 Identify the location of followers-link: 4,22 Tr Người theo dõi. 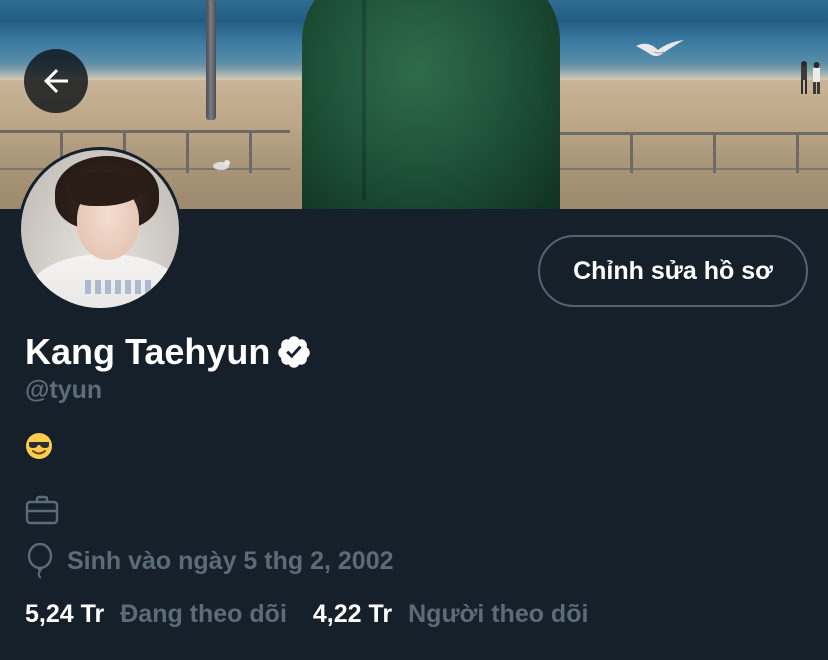
(451, 614).